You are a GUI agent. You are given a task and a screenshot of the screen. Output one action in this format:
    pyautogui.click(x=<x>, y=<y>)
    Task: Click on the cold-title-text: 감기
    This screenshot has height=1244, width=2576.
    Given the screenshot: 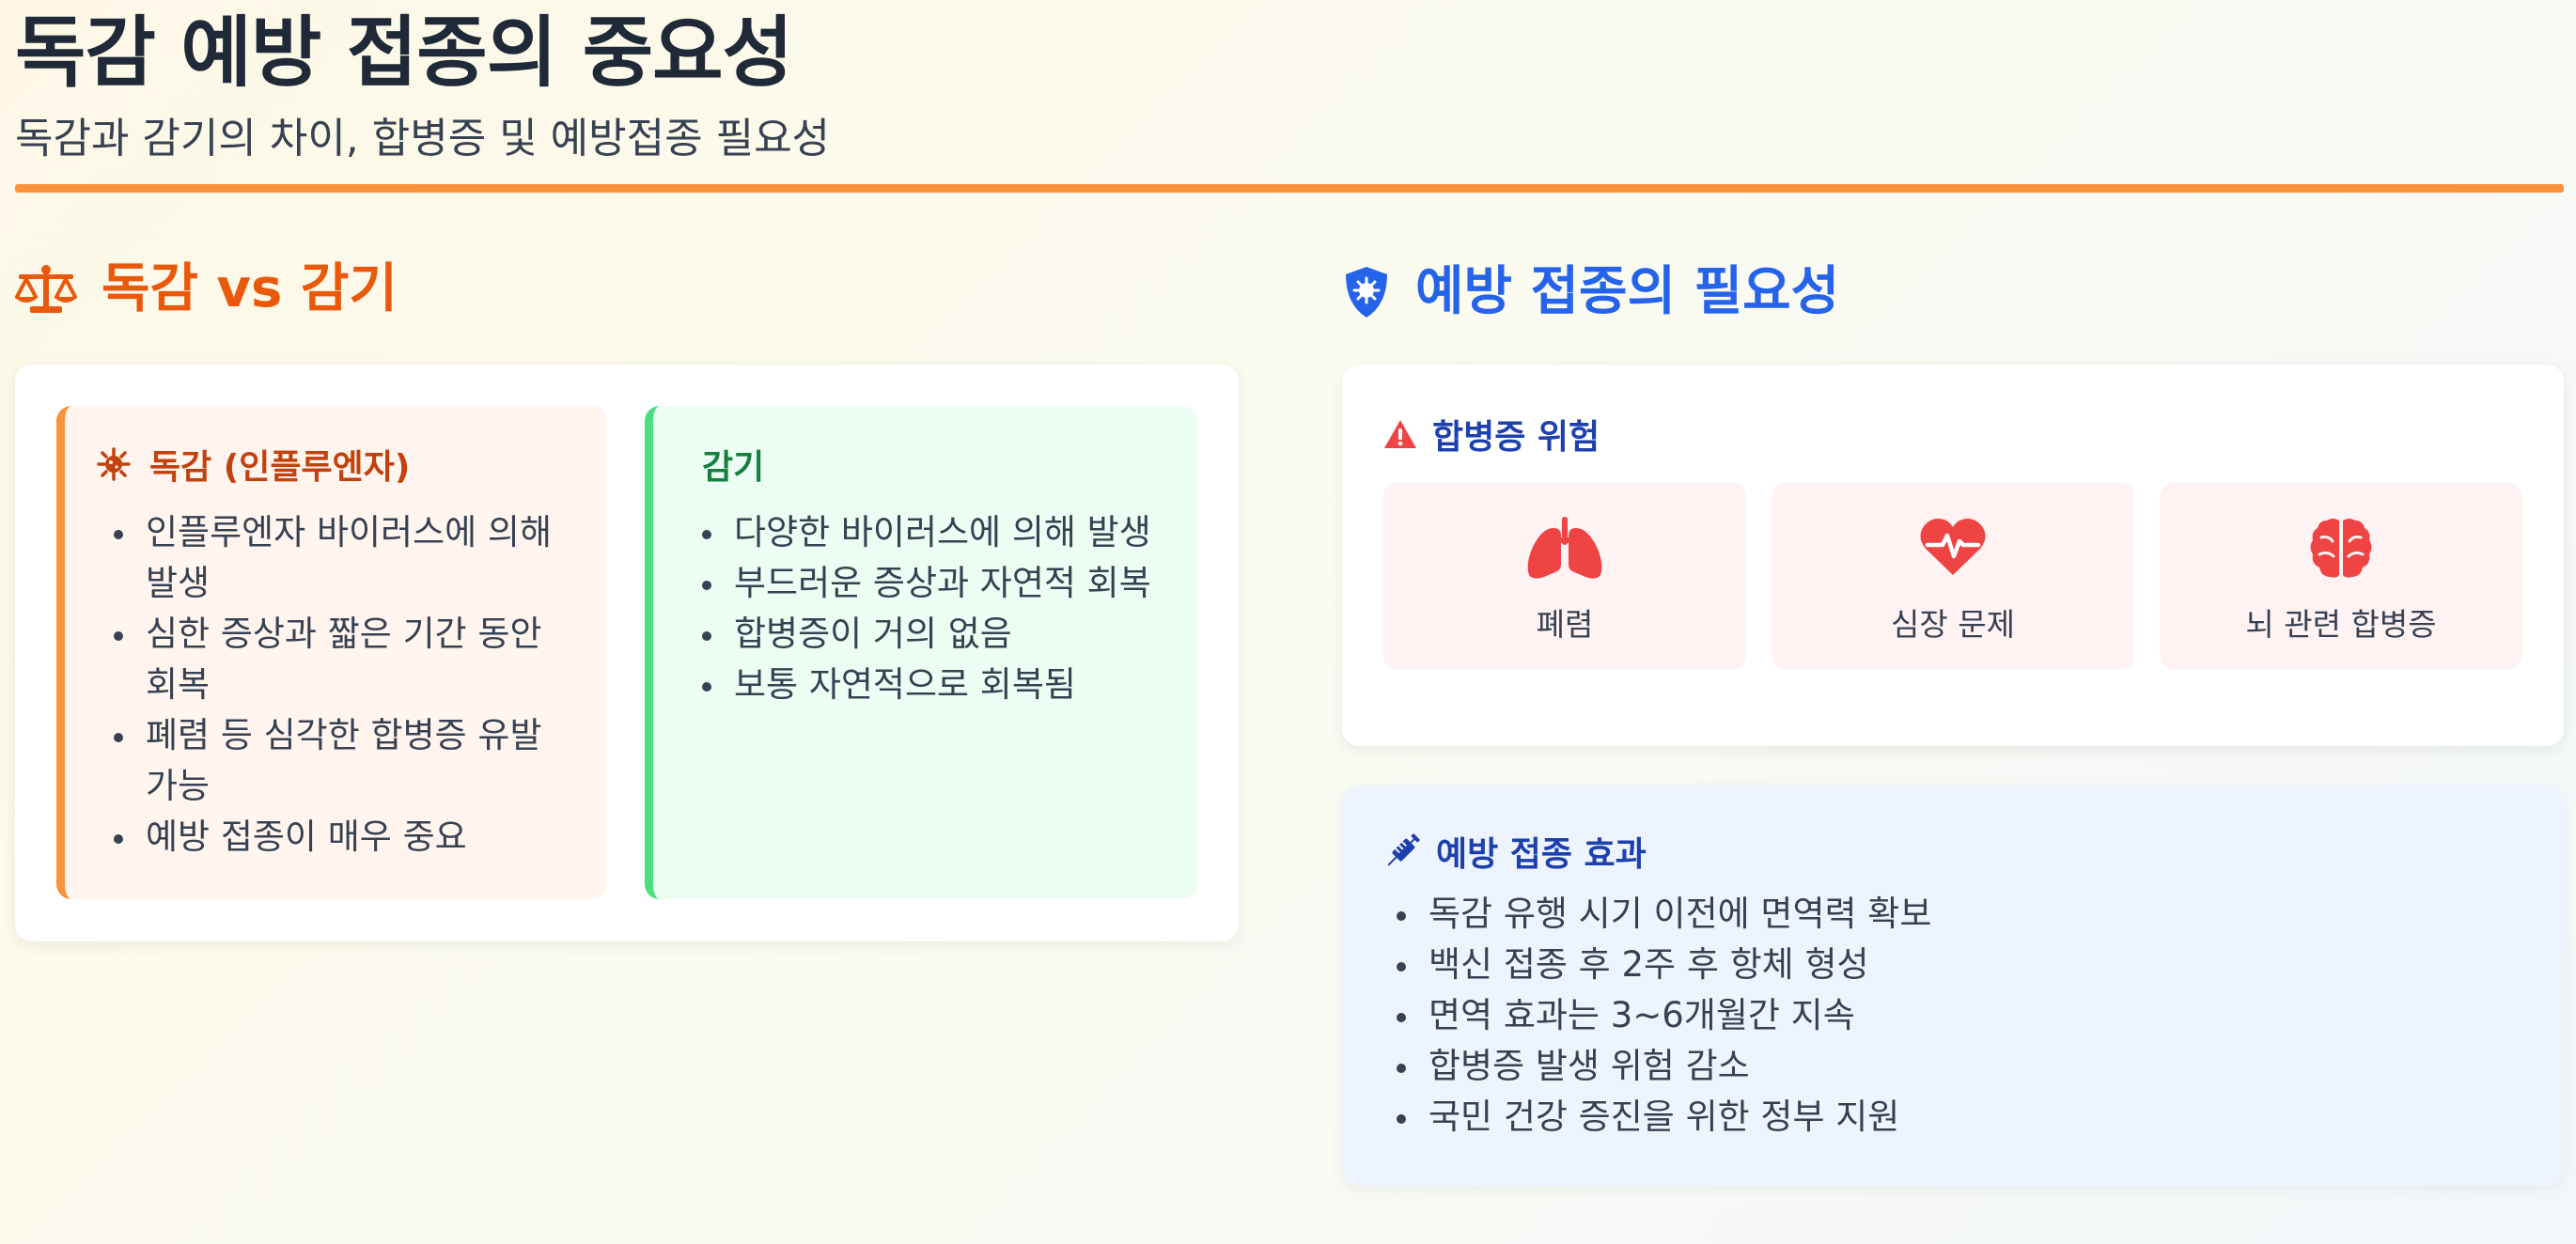 What is the action you would take?
    pyautogui.click(x=733, y=467)
    